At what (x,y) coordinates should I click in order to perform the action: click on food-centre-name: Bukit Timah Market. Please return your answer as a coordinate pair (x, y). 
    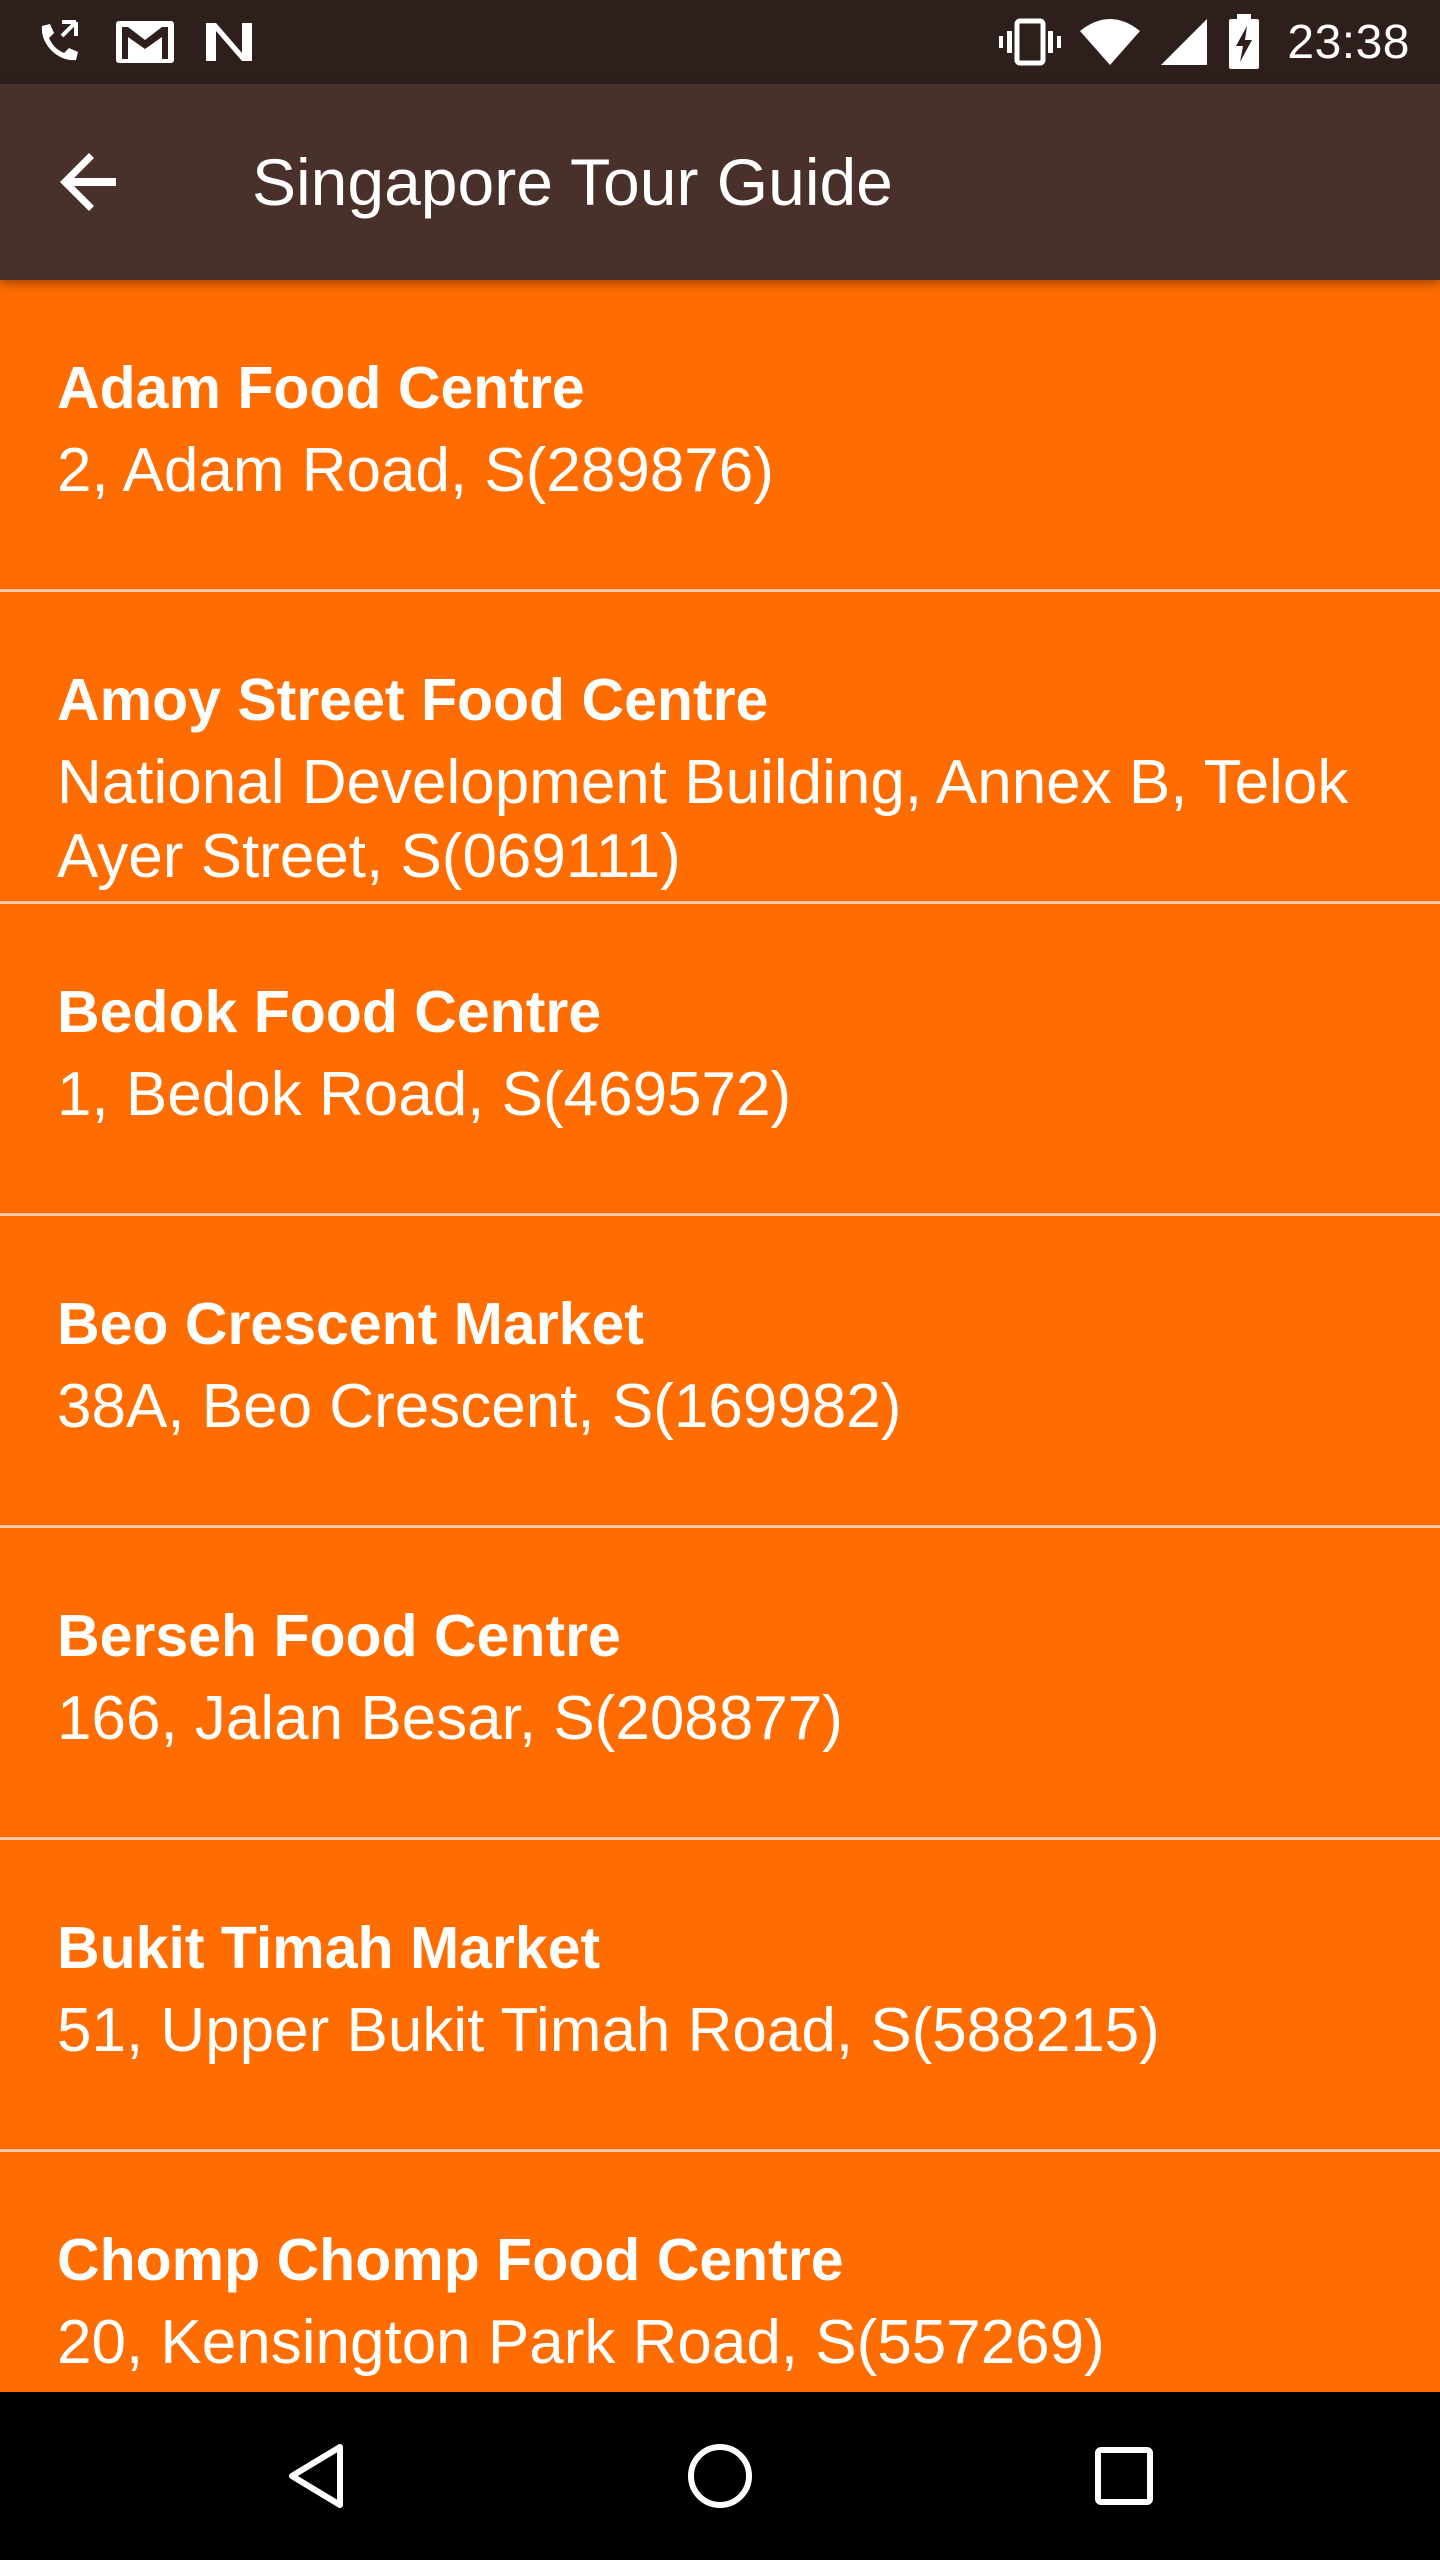
    Looking at the image, I should click on (329, 1948).